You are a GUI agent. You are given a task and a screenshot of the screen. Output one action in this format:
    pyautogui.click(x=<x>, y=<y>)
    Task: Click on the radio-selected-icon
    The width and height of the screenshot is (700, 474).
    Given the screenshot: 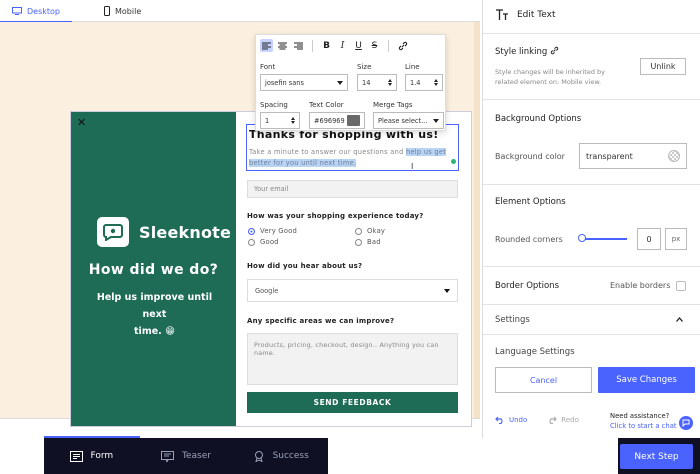 What is the action you would take?
    pyautogui.click(x=251, y=231)
    